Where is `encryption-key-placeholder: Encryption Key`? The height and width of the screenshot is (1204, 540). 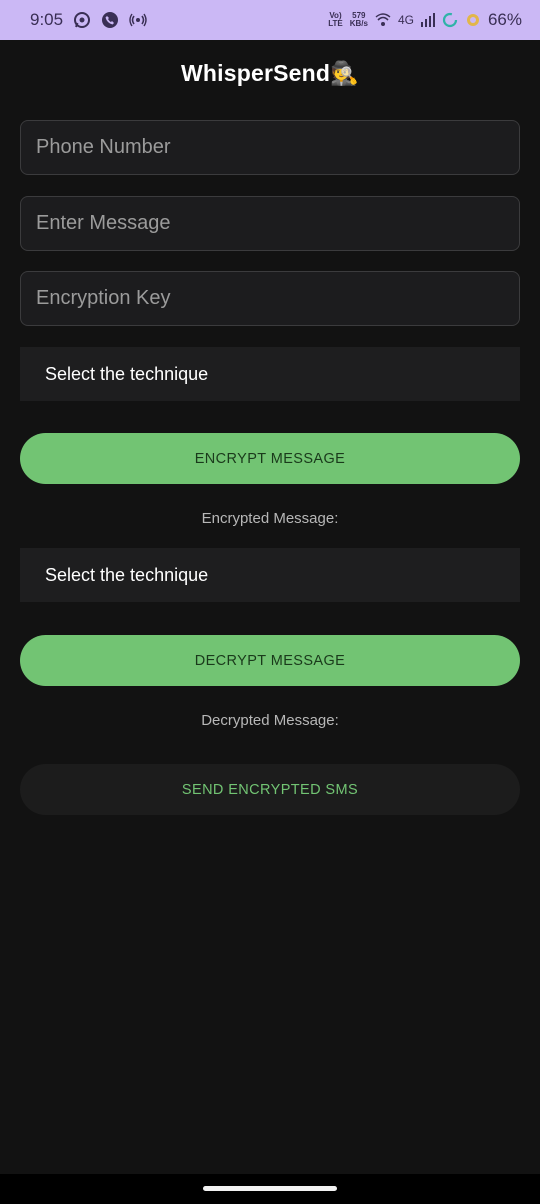
encryption-key-placeholder: Encryption Key is located at coordinates (103, 298).